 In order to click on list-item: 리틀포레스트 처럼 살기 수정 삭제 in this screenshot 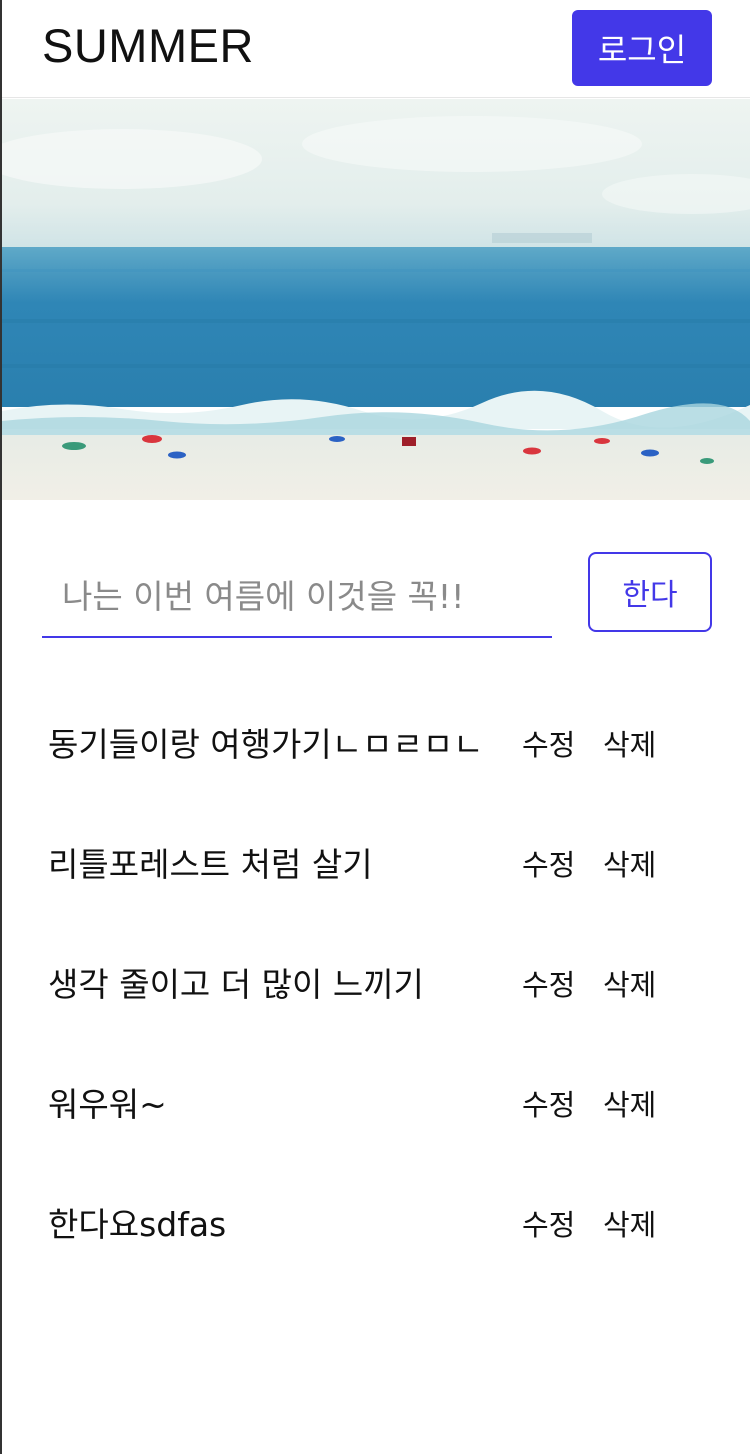, I will do `click(375, 860)`.